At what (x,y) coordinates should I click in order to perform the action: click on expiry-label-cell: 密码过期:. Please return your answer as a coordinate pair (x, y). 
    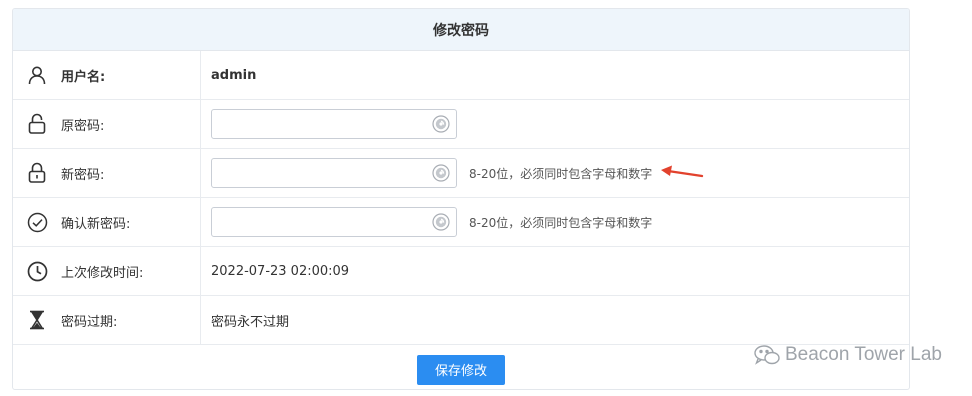
    Looking at the image, I should click on (107, 320).